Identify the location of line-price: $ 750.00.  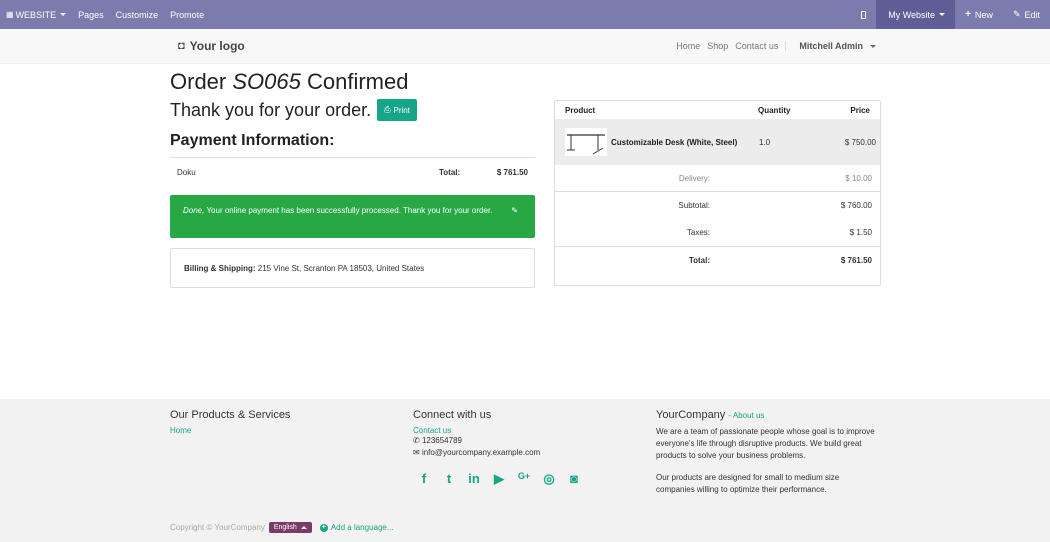
(860, 142).